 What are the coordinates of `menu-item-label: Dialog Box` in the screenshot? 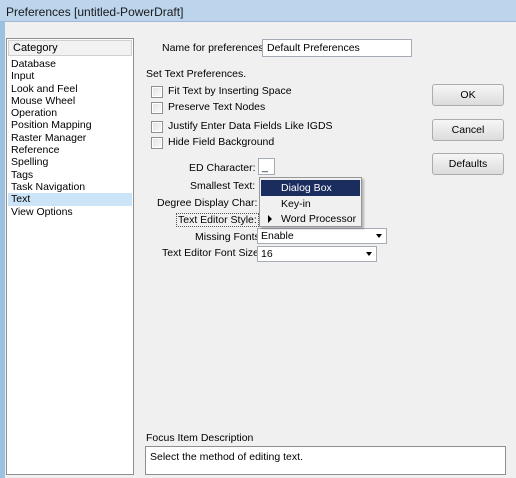 It's located at (306, 188).